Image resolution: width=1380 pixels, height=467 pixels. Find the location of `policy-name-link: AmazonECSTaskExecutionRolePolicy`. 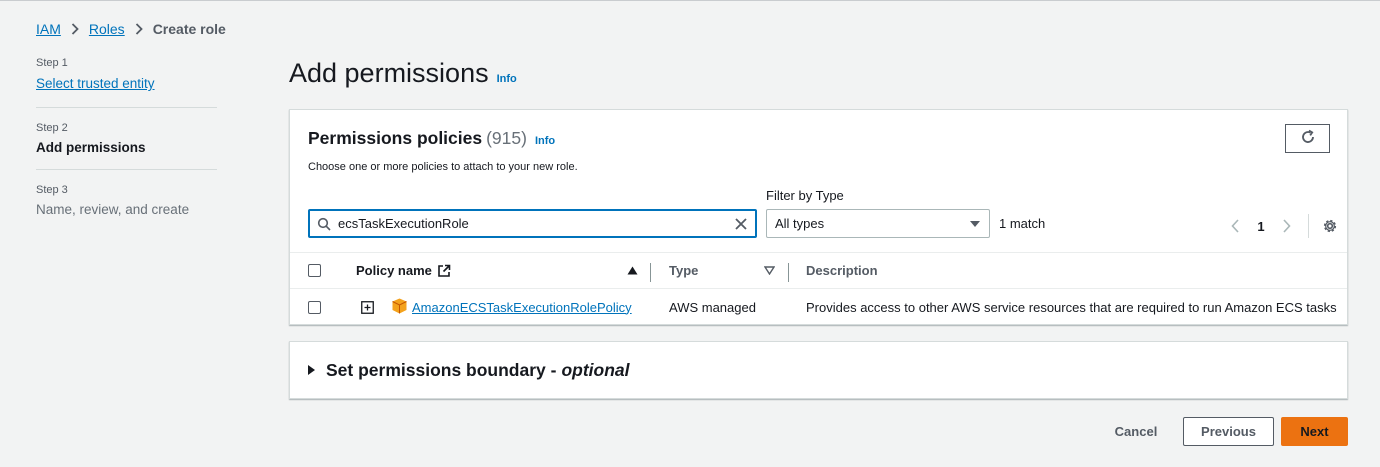

policy-name-link: AmazonECSTaskExecutionRolePolicy is located at coordinates (522, 307).